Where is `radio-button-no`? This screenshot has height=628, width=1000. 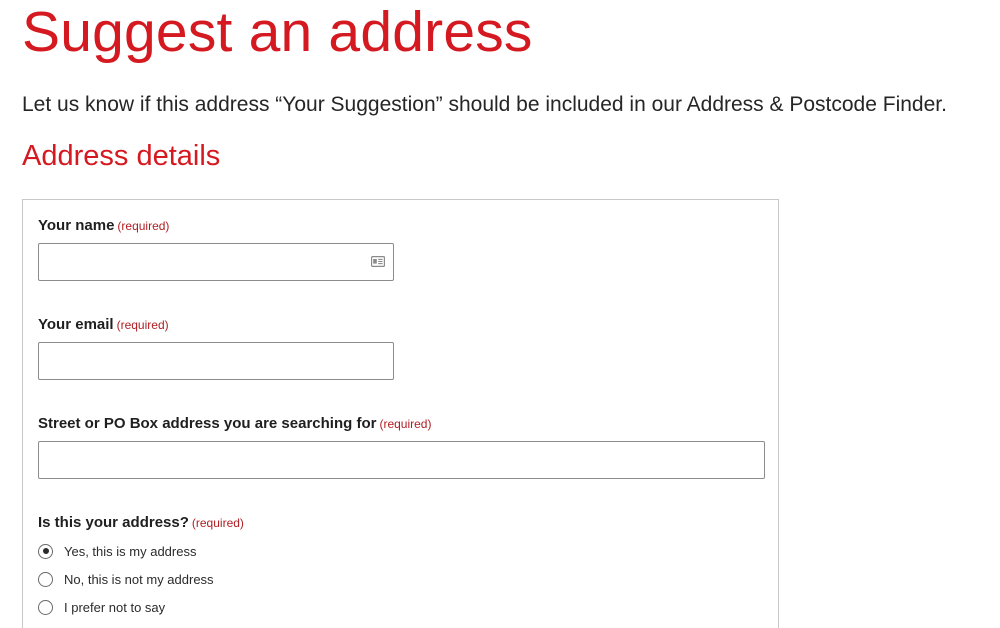 radio-button-no is located at coordinates (45, 579).